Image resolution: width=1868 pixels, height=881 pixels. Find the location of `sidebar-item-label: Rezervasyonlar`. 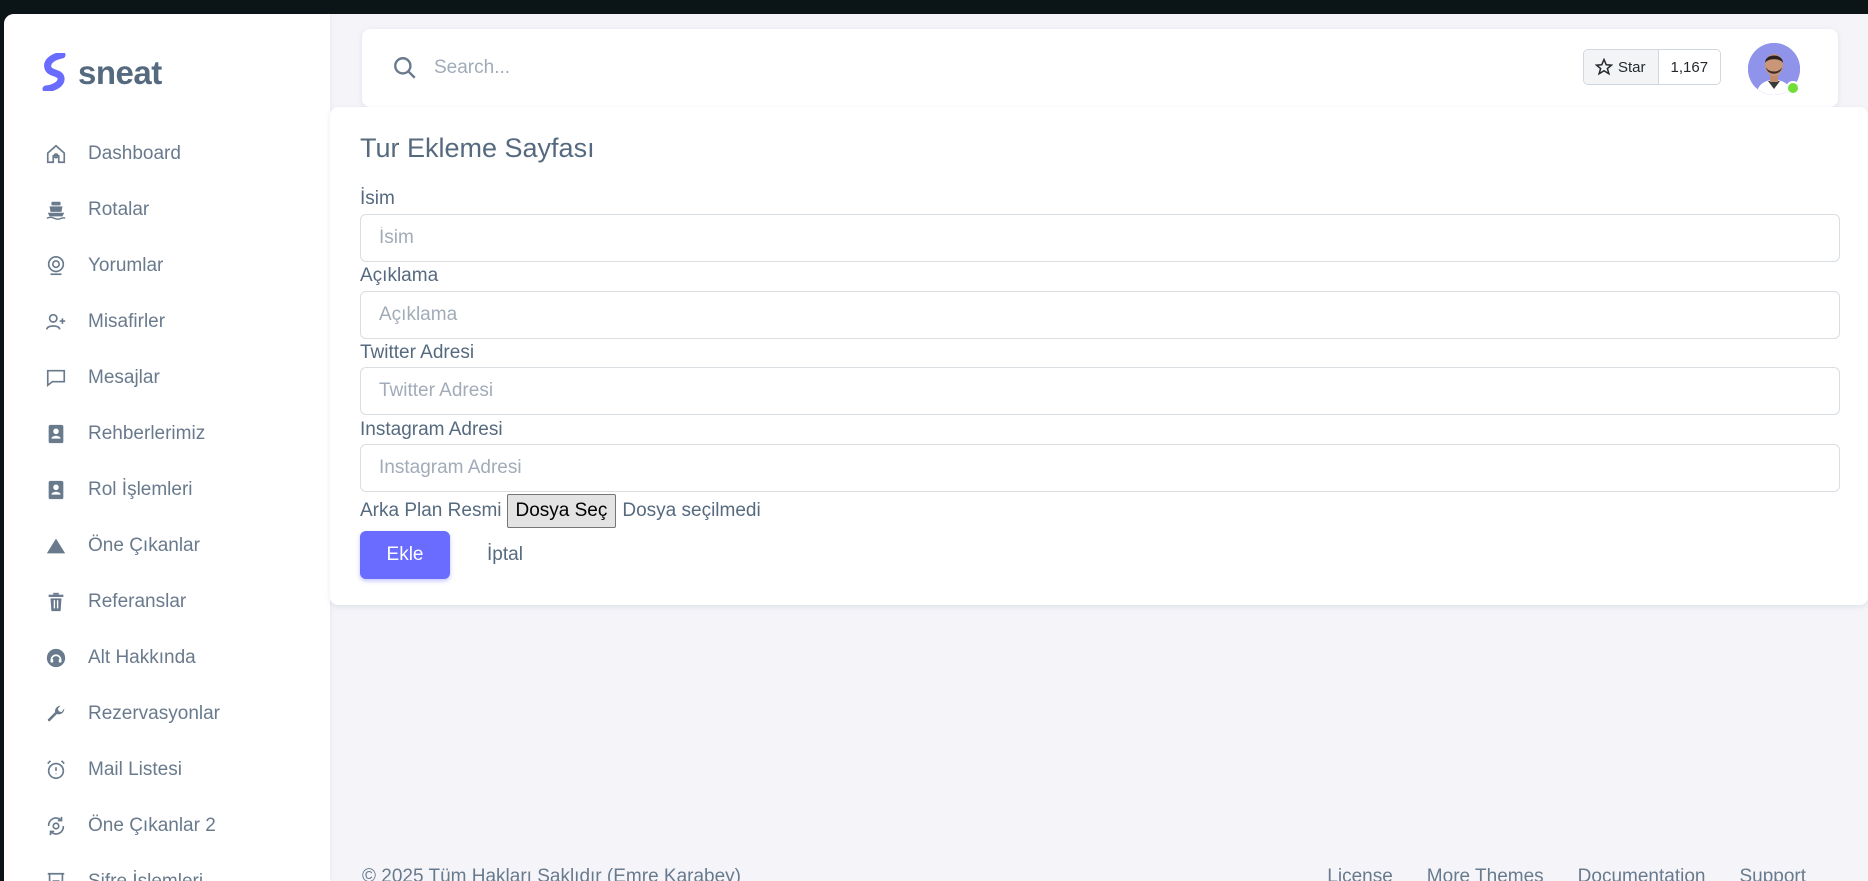

sidebar-item-label: Rezervasyonlar is located at coordinates (154, 713).